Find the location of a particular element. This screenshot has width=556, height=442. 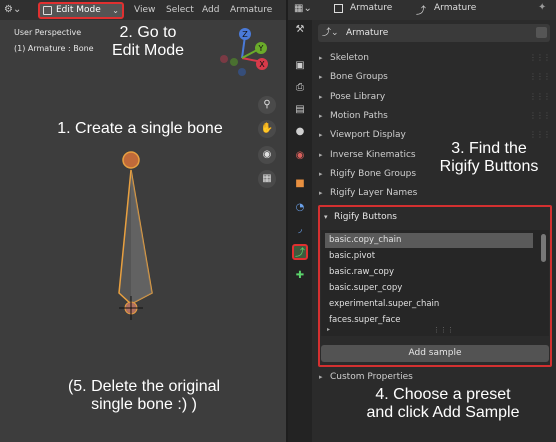

zoom-icon: ⚲ is located at coordinates (267, 105).